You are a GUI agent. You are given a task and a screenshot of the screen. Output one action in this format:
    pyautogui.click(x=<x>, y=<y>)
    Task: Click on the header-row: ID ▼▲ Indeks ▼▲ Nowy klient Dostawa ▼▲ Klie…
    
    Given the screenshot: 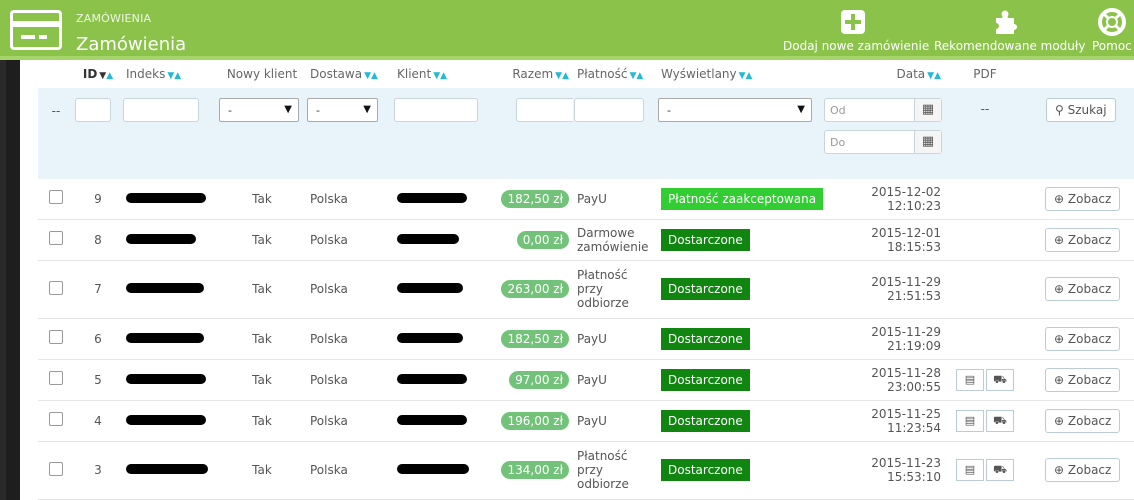 What is the action you would take?
    pyautogui.click(x=586, y=74)
    